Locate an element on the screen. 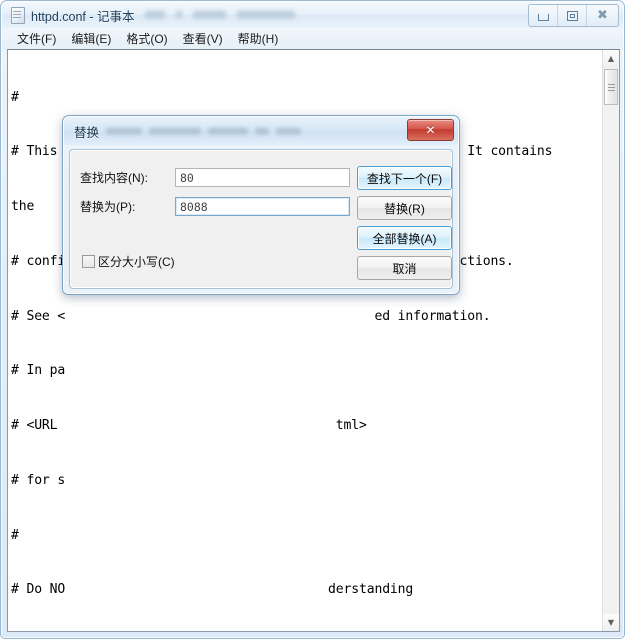 The width and height of the screenshot is (625, 639). window-controls: ✖ is located at coordinates (573, 15).